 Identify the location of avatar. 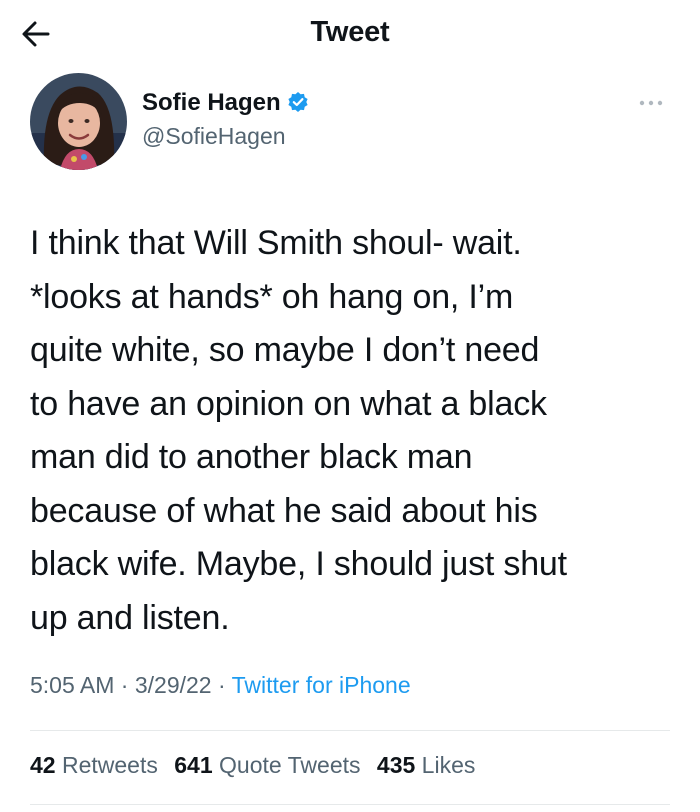
(78, 121).